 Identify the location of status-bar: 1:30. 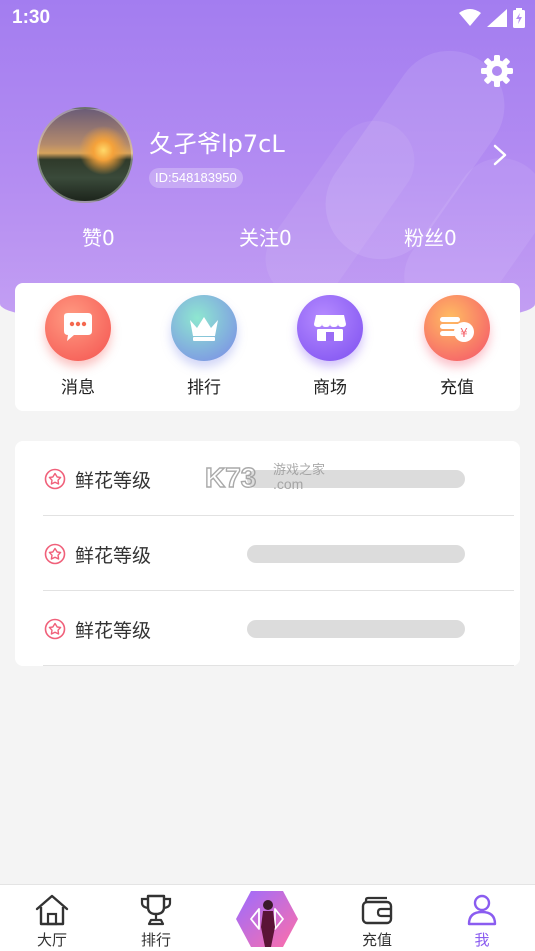
(267, 18).